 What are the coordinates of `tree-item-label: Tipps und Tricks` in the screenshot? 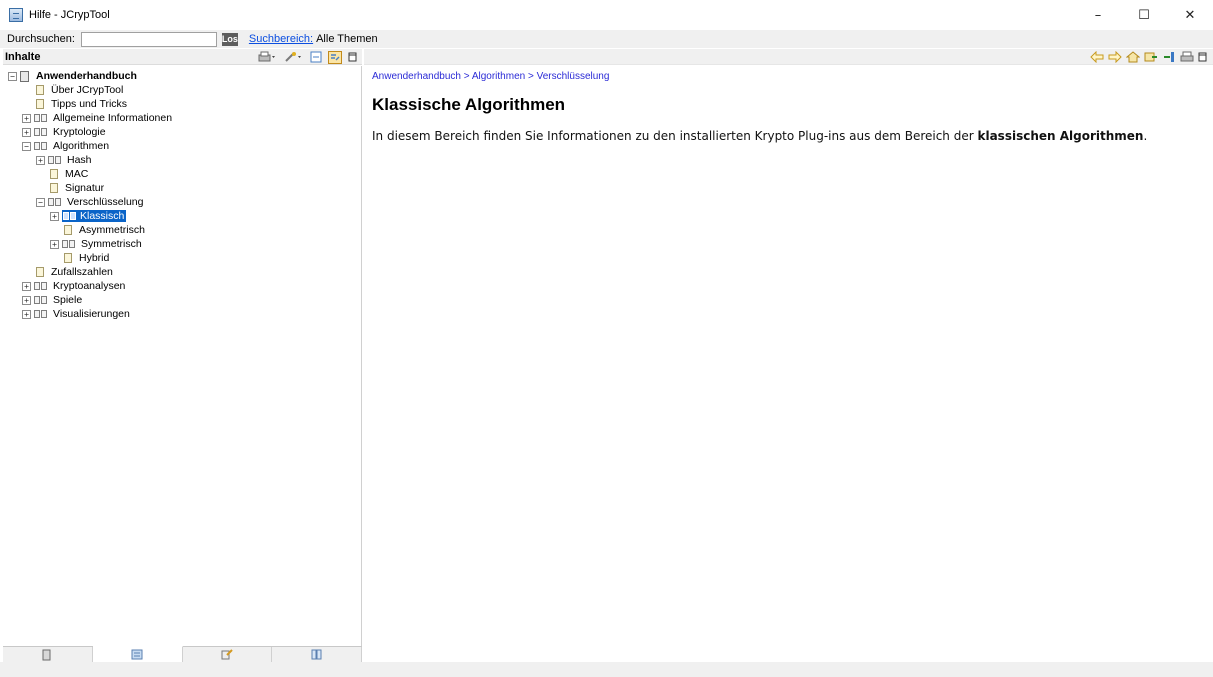 It's located at (89, 104).